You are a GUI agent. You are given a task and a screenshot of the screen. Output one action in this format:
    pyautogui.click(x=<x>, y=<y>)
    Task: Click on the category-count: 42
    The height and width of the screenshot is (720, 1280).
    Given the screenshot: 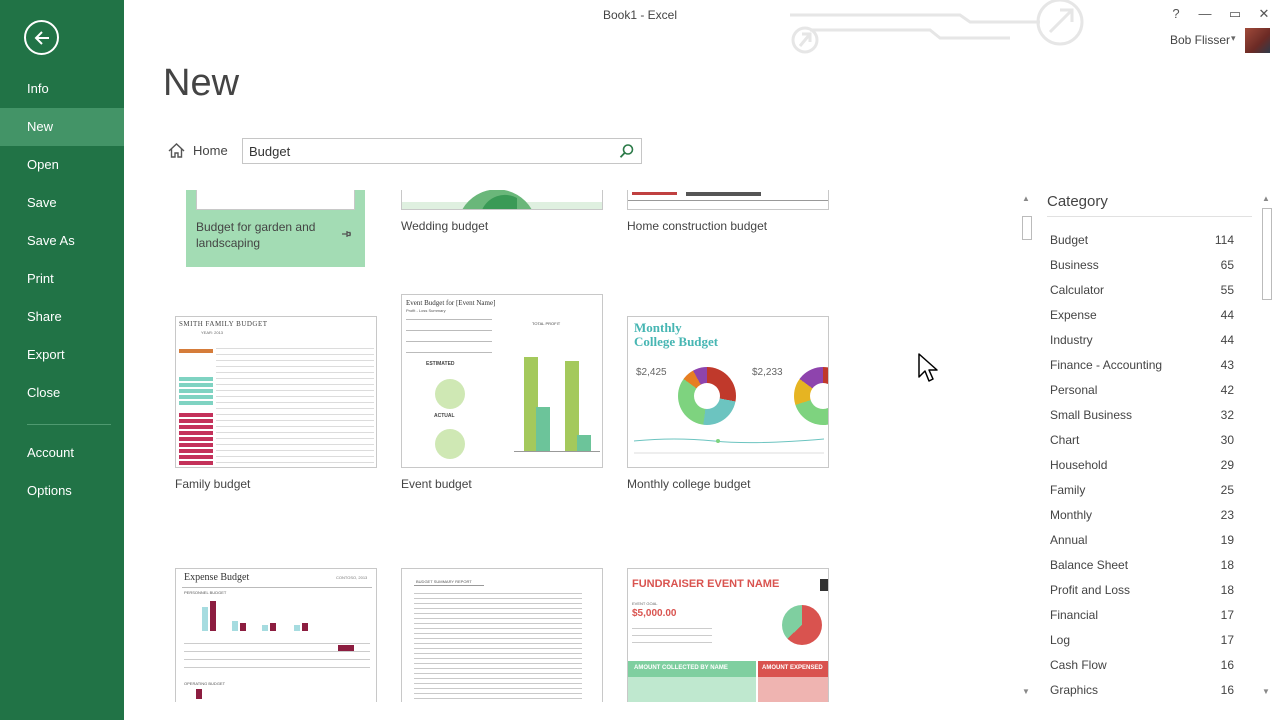 What is the action you would take?
    pyautogui.click(x=1227, y=390)
    